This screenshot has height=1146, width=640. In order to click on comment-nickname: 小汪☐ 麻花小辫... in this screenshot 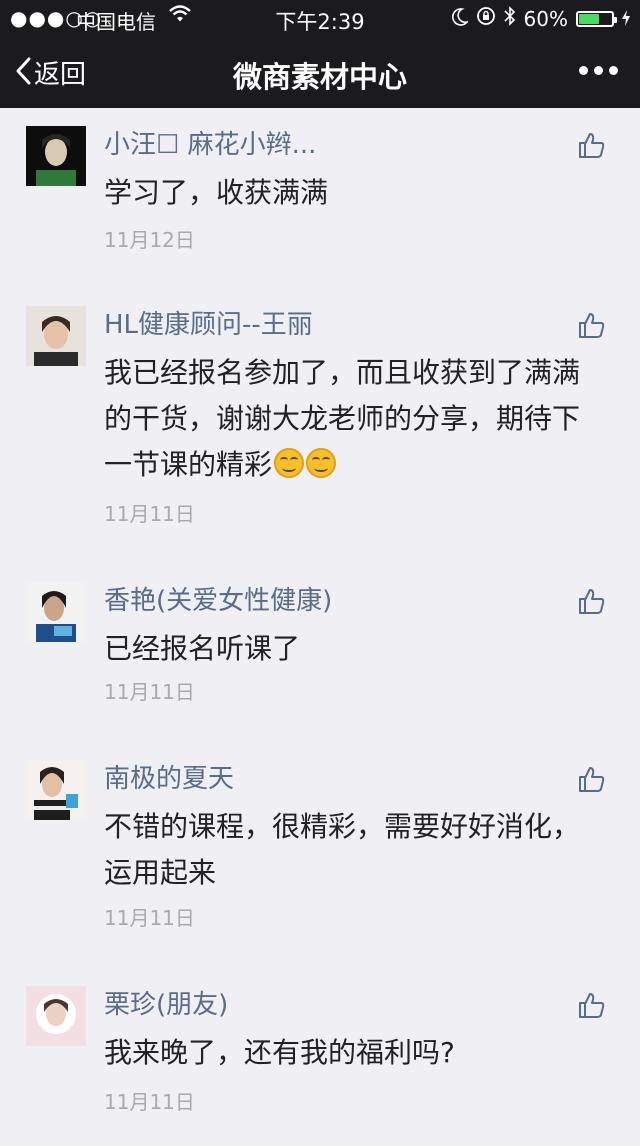, I will do `click(210, 142)`.